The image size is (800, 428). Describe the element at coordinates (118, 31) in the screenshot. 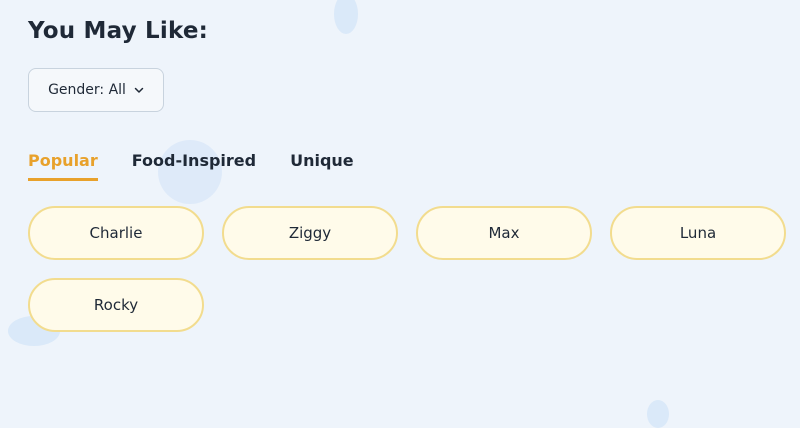

I see `section-title: You May Like:` at that location.